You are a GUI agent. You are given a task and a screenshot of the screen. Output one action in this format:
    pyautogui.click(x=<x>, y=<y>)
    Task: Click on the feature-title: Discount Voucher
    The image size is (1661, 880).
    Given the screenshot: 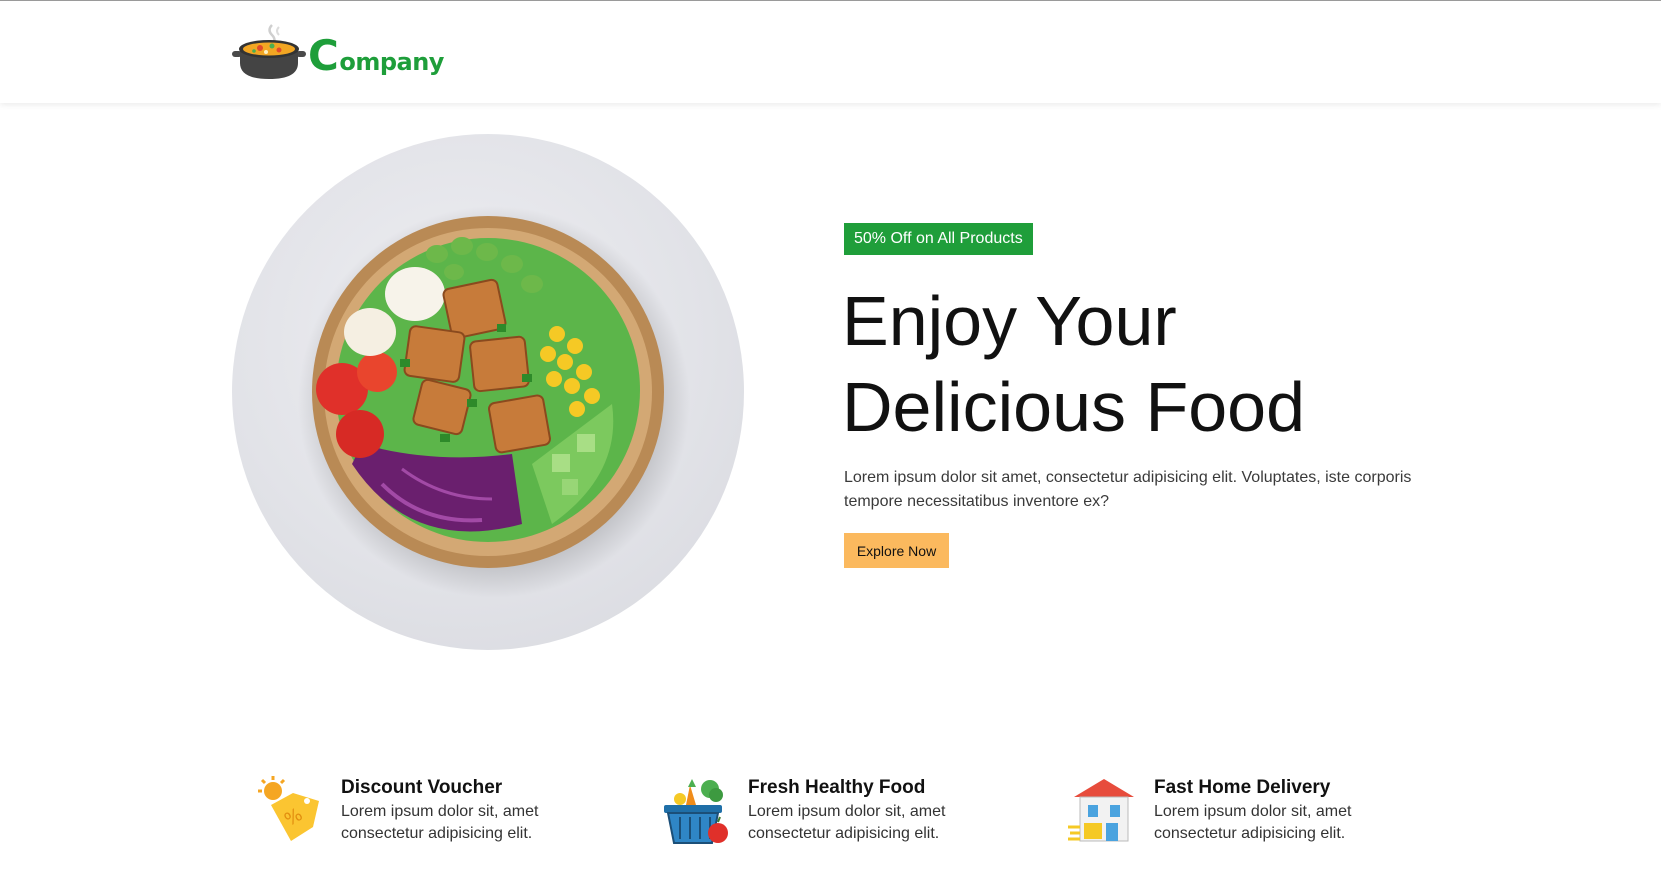 What is the action you would take?
    pyautogui.click(x=422, y=787)
    